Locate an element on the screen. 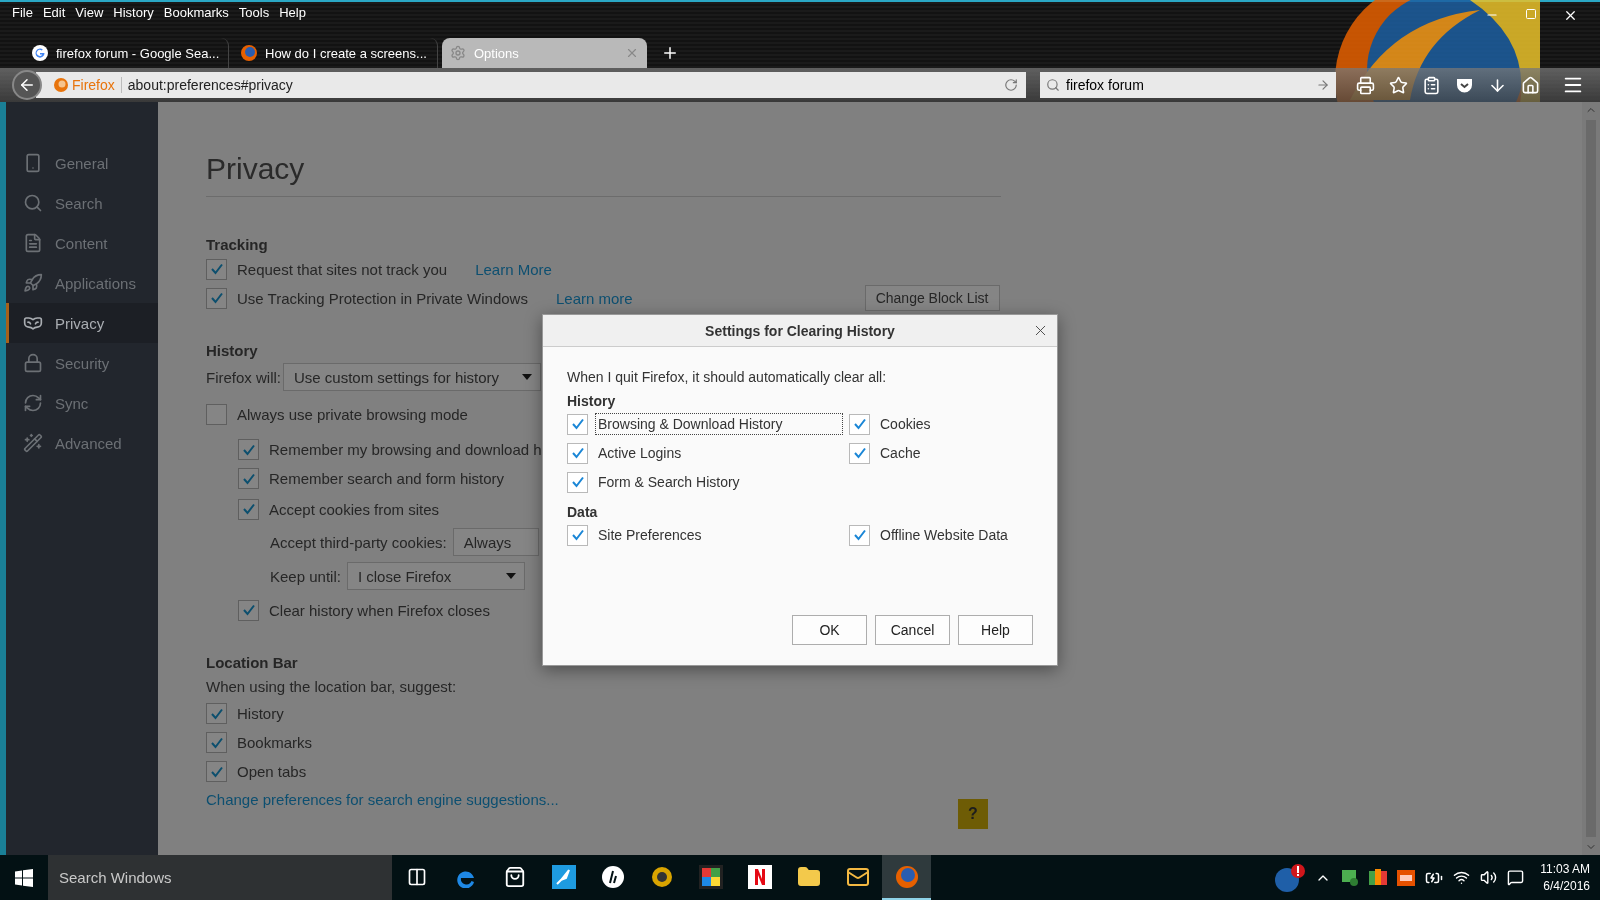 This screenshot has width=1600, height=900. print-icon is located at coordinates (1365, 85).